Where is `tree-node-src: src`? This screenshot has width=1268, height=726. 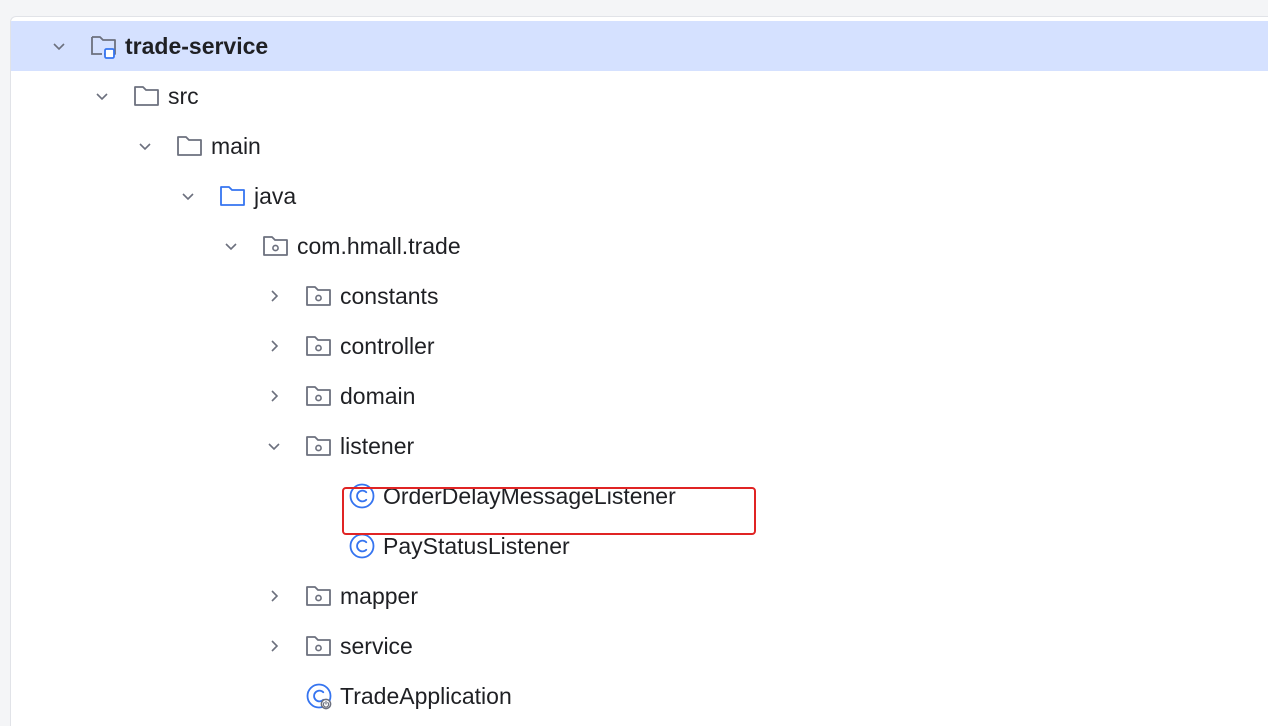
tree-node-src: src is located at coordinates (639, 96).